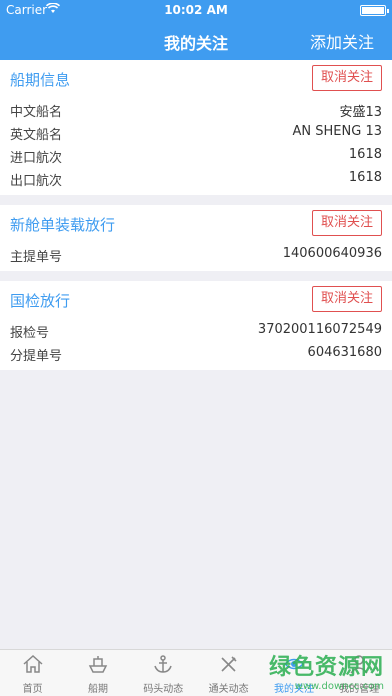 This screenshot has width=392, height=696. Describe the element at coordinates (36, 356) in the screenshot. I see `info-label: 分提单号` at that location.